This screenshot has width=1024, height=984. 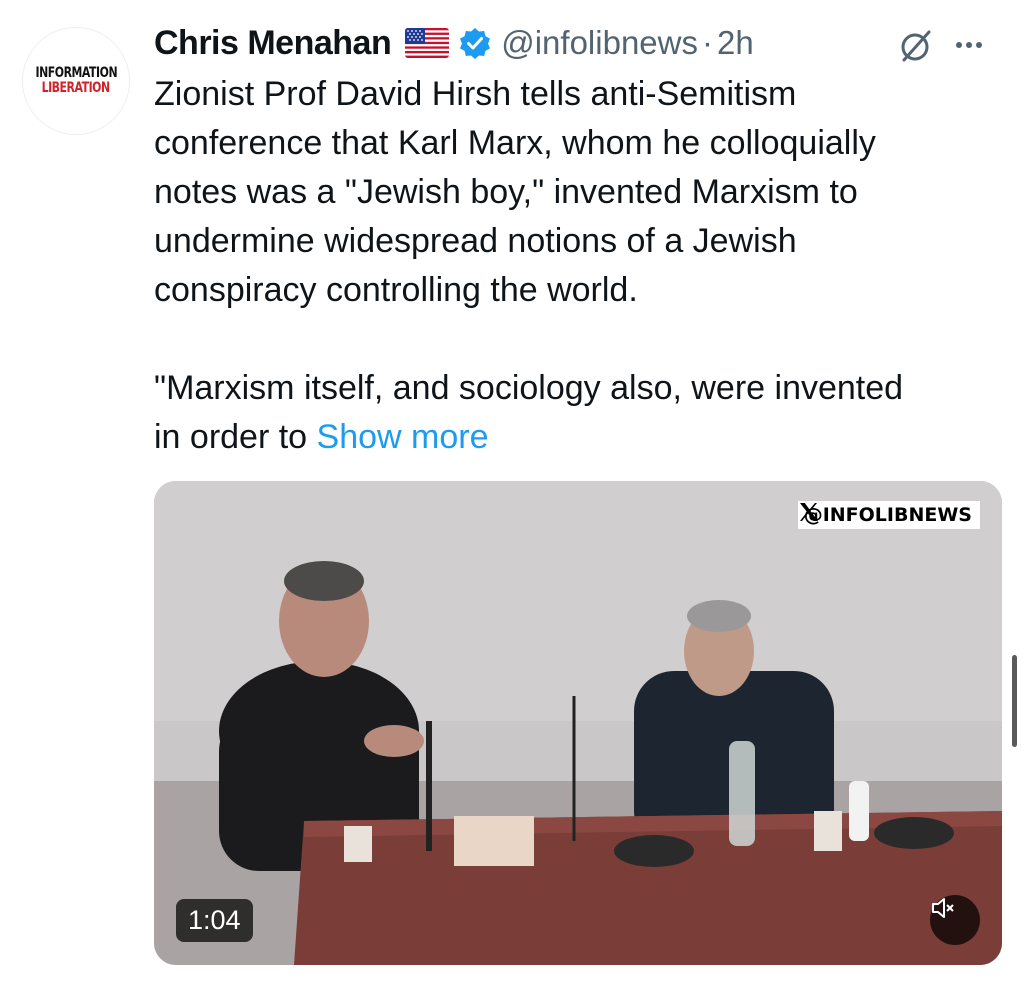 I want to click on avatar: INFORMATION LIBERATION, so click(x=76, y=81).